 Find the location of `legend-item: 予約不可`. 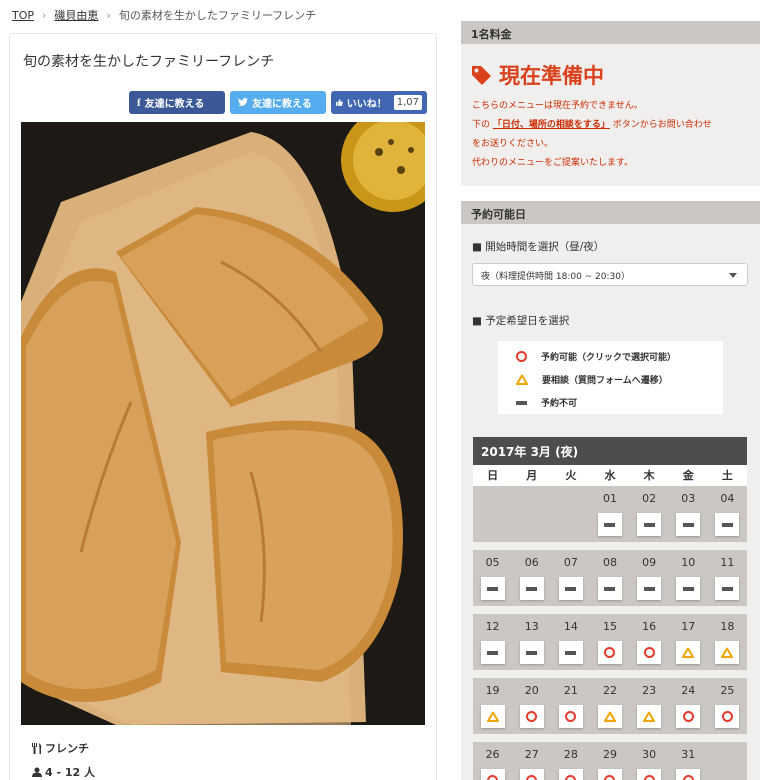

legend-item: 予約不可 is located at coordinates (619, 402).